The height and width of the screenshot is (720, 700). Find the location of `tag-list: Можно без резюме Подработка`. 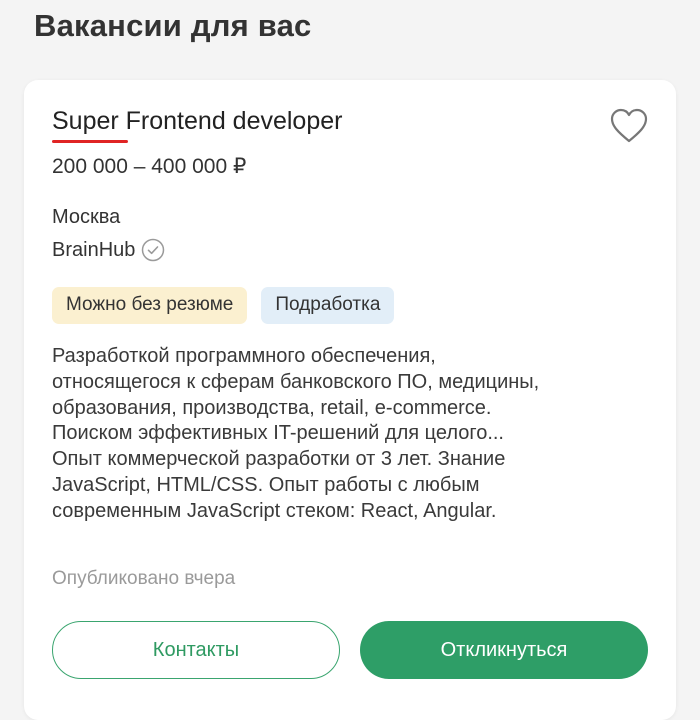

tag-list: Можно без резюме Подработка is located at coordinates (223, 305).